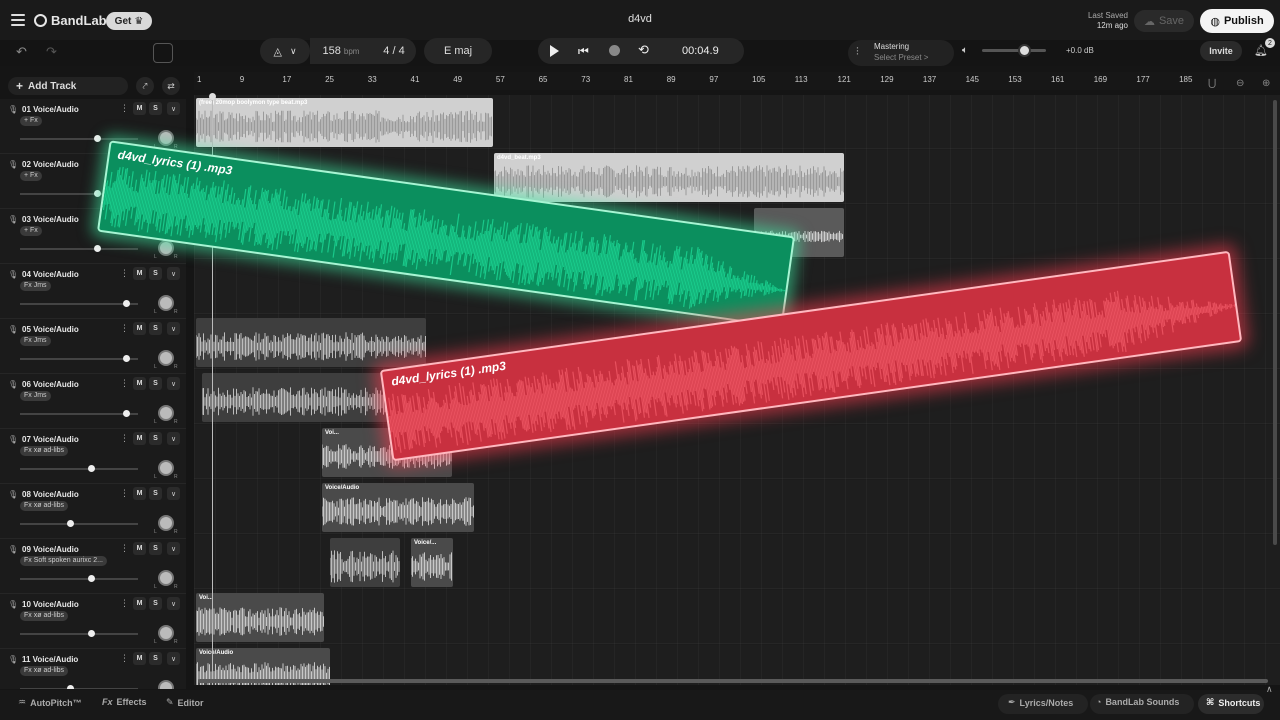 This screenshot has width=1280, height=720. What do you see at coordinates (145, 86) in the screenshot?
I see `automation-icon: ⤤` at bounding box center [145, 86].